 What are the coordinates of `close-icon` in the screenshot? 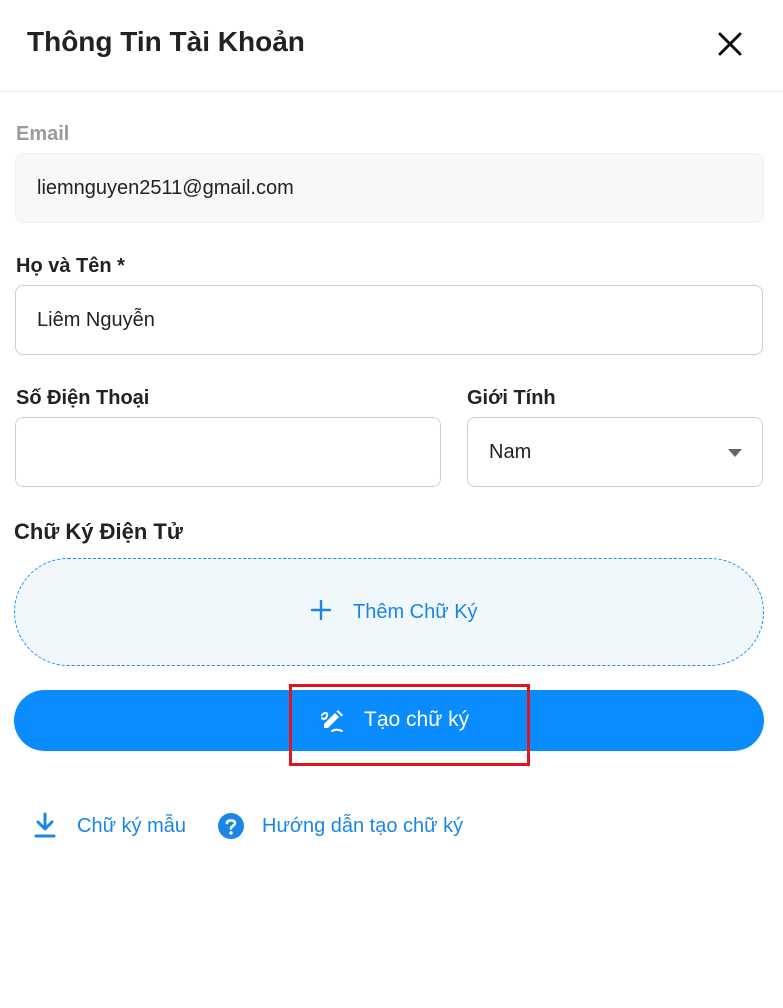 It's located at (730, 44).